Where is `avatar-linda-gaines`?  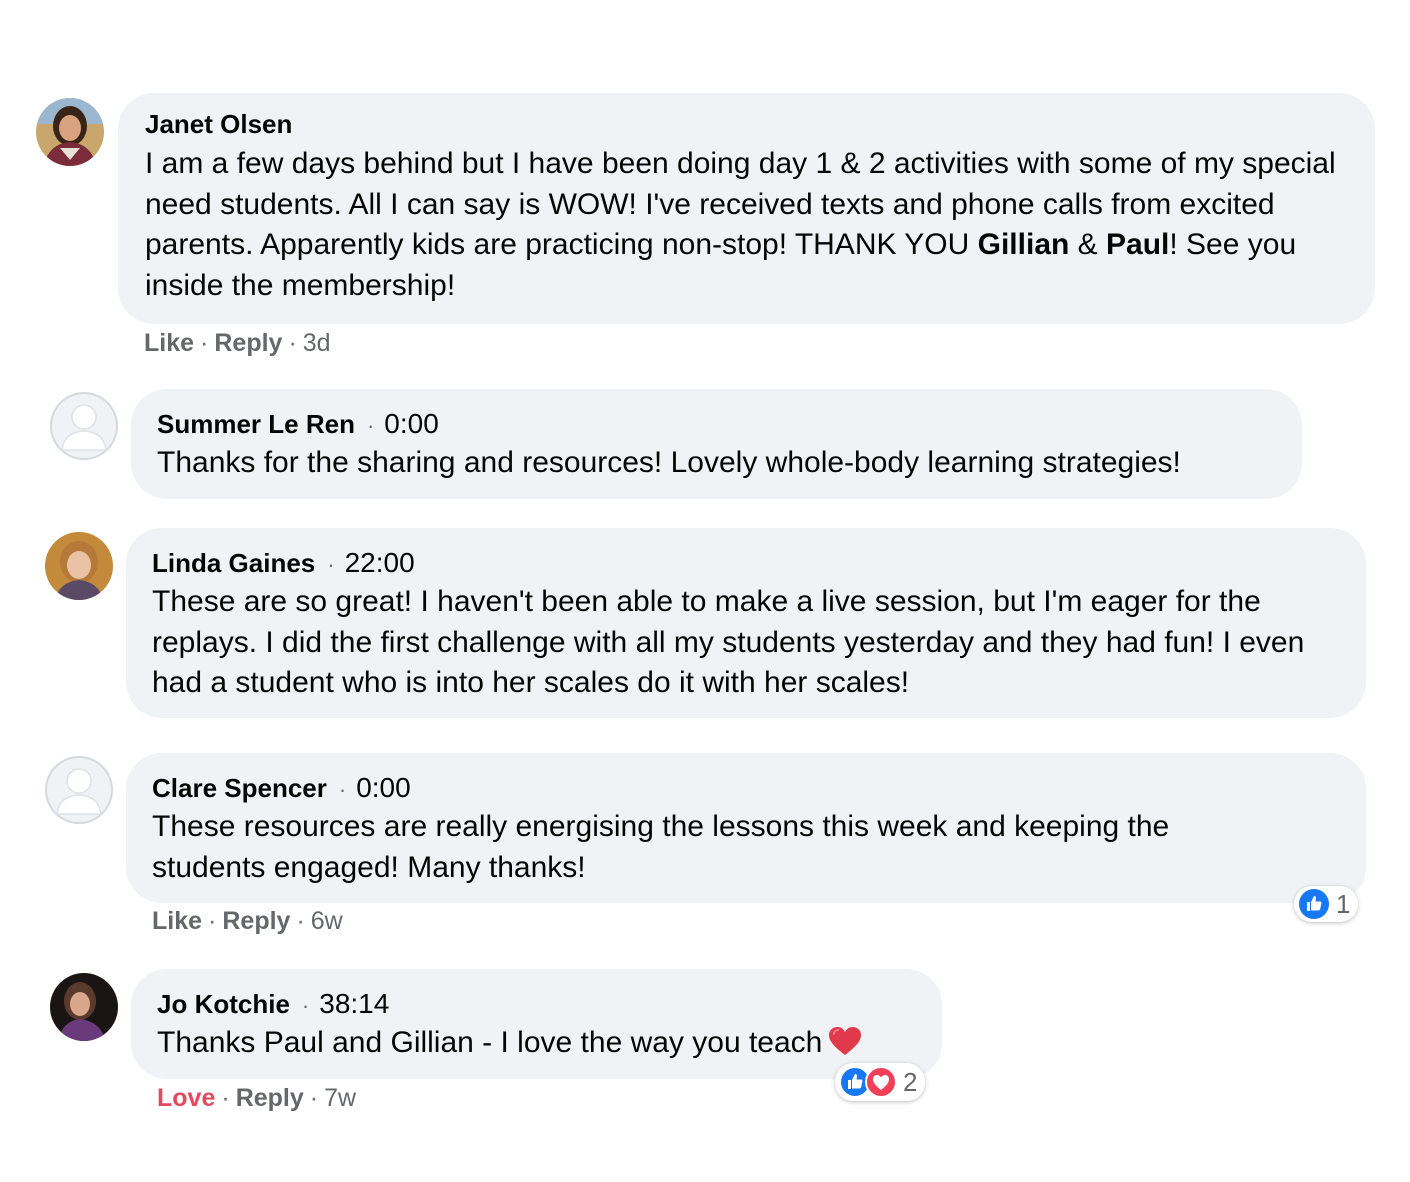
avatar-linda-gaines is located at coordinates (79, 566).